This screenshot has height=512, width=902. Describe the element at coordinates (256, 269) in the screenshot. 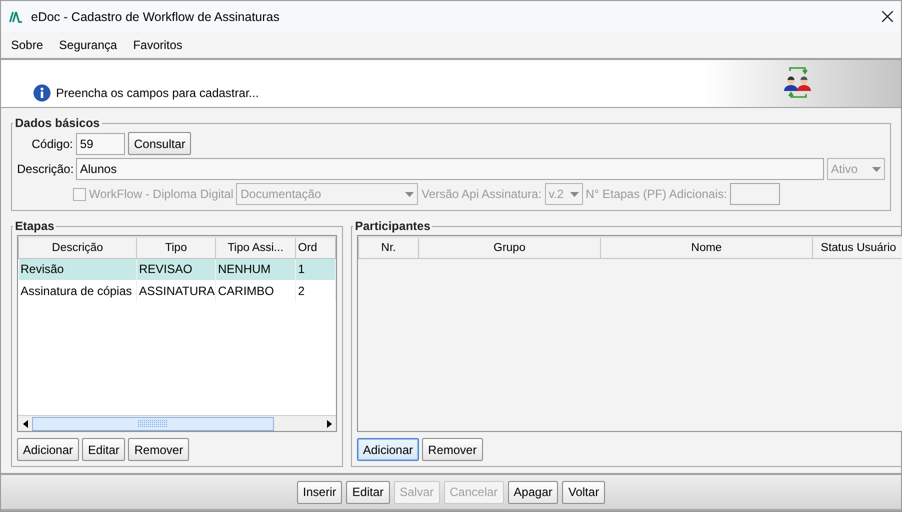

I see `table-cell: NENHUM` at that location.